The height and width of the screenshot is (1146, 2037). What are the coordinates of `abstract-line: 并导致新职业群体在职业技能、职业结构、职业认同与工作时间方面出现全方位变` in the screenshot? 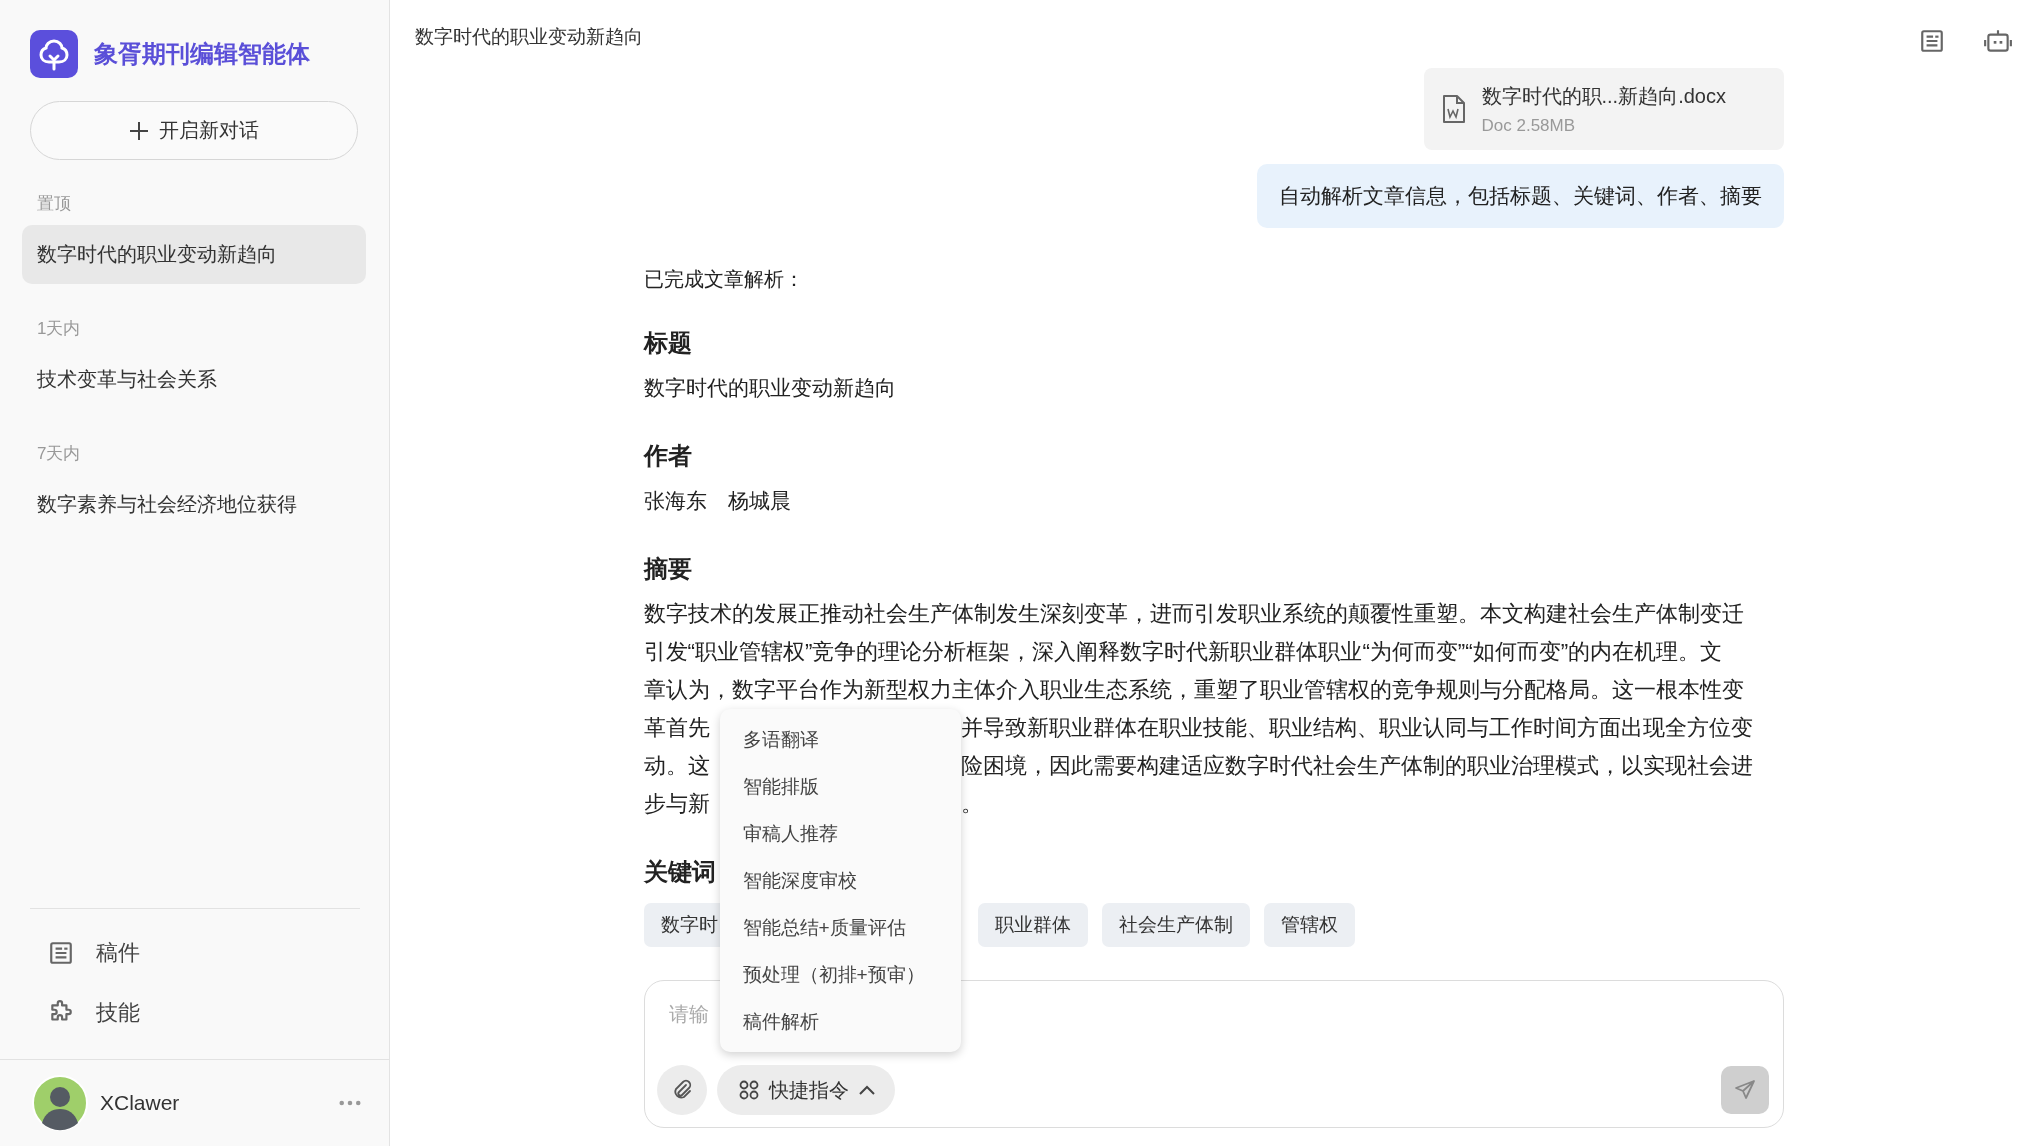 It's located at (1356, 728).